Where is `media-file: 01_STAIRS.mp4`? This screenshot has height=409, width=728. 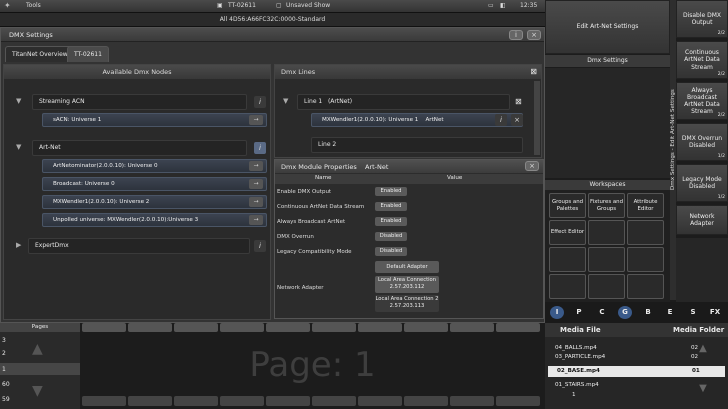
media-file: 01_STAIRS.mp4 is located at coordinates (577, 385).